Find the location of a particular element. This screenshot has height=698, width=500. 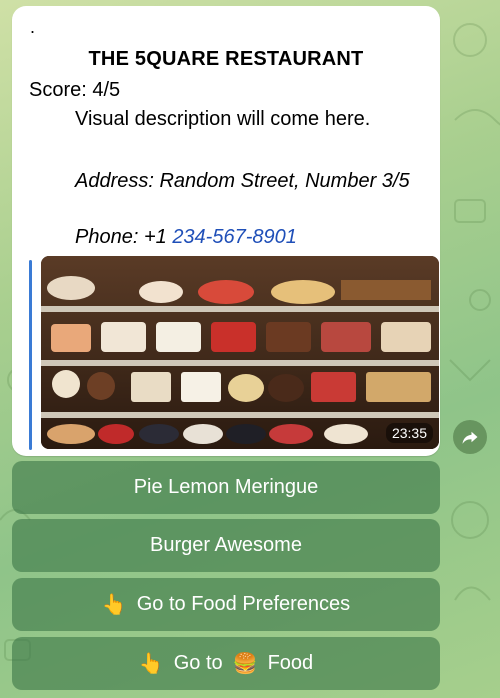

button-label: Burger Awesome is located at coordinates (226, 545).